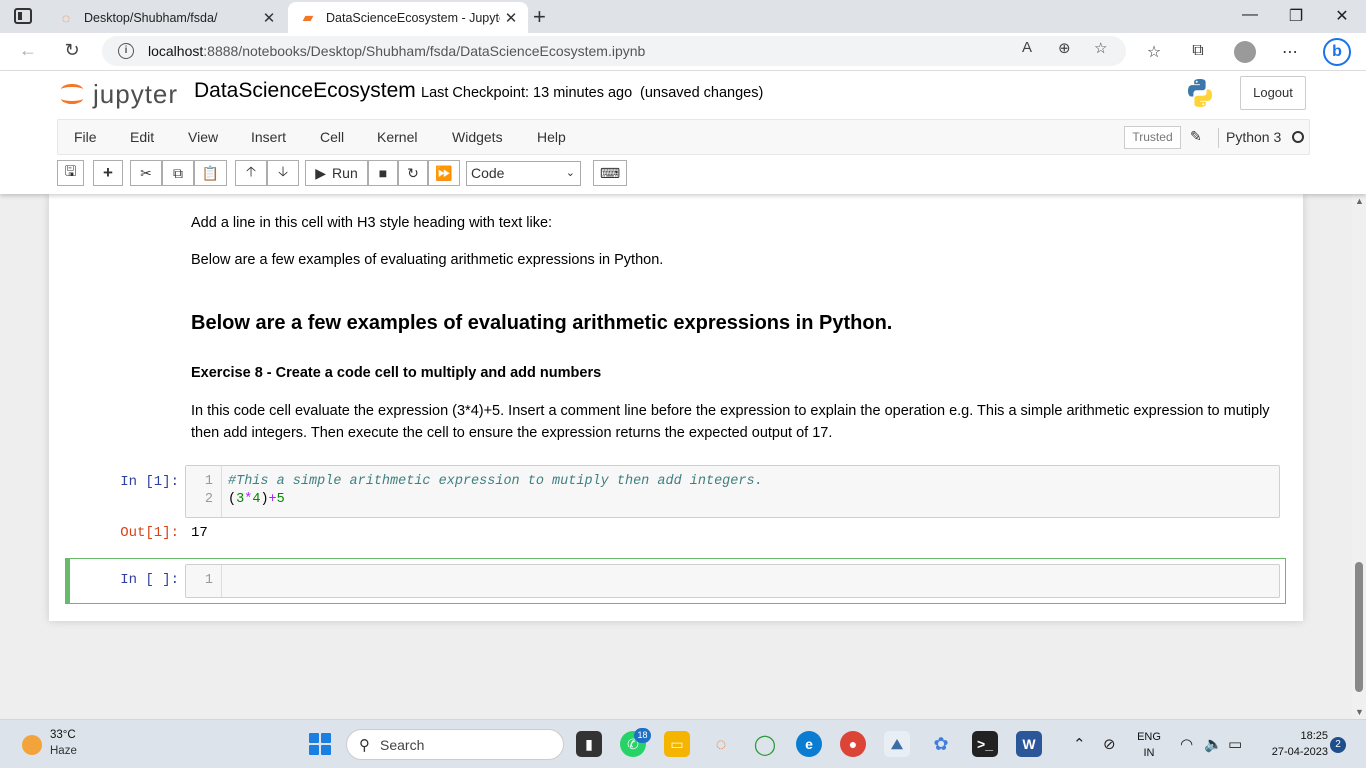  Describe the element at coordinates (151, 17) in the screenshot. I see `tab-title: Desktop/Shubham/fsda/` at that location.